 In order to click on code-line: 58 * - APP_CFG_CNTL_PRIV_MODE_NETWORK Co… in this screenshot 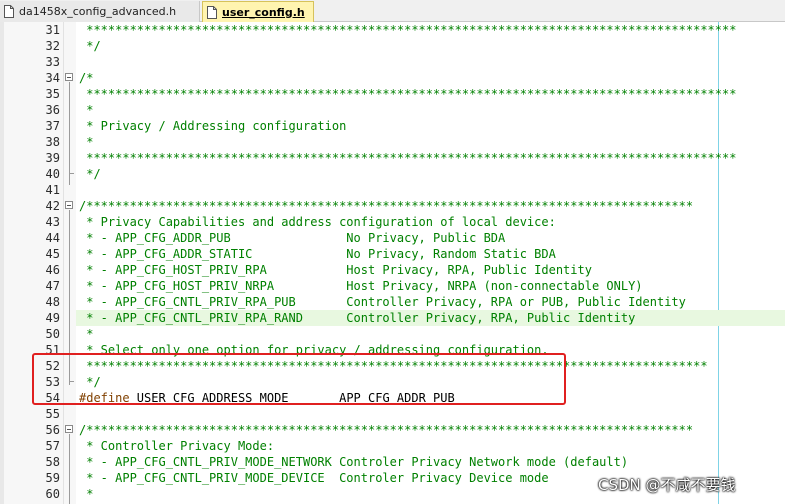, I will do `click(392, 462)`.